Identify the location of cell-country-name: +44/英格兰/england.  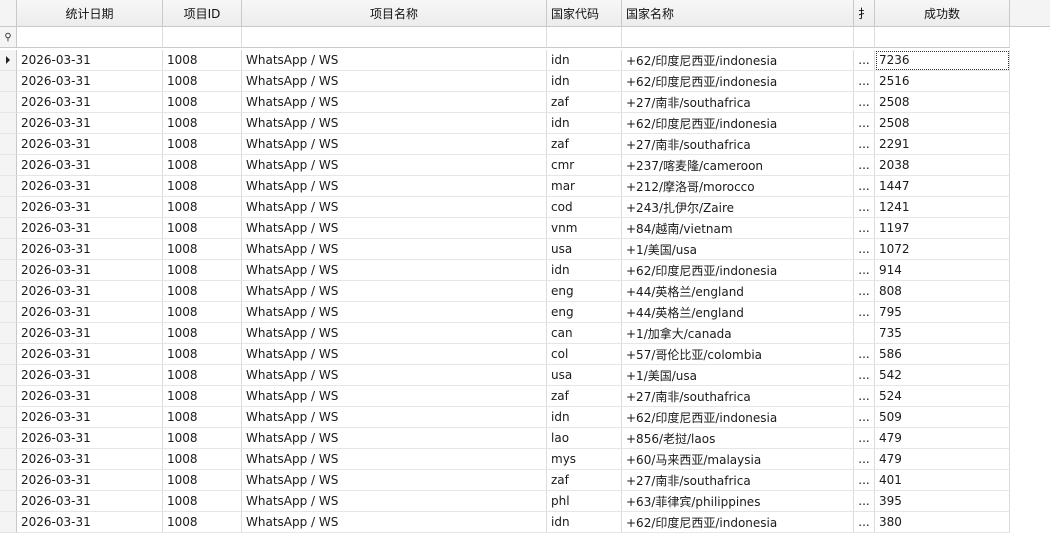
(738, 312).